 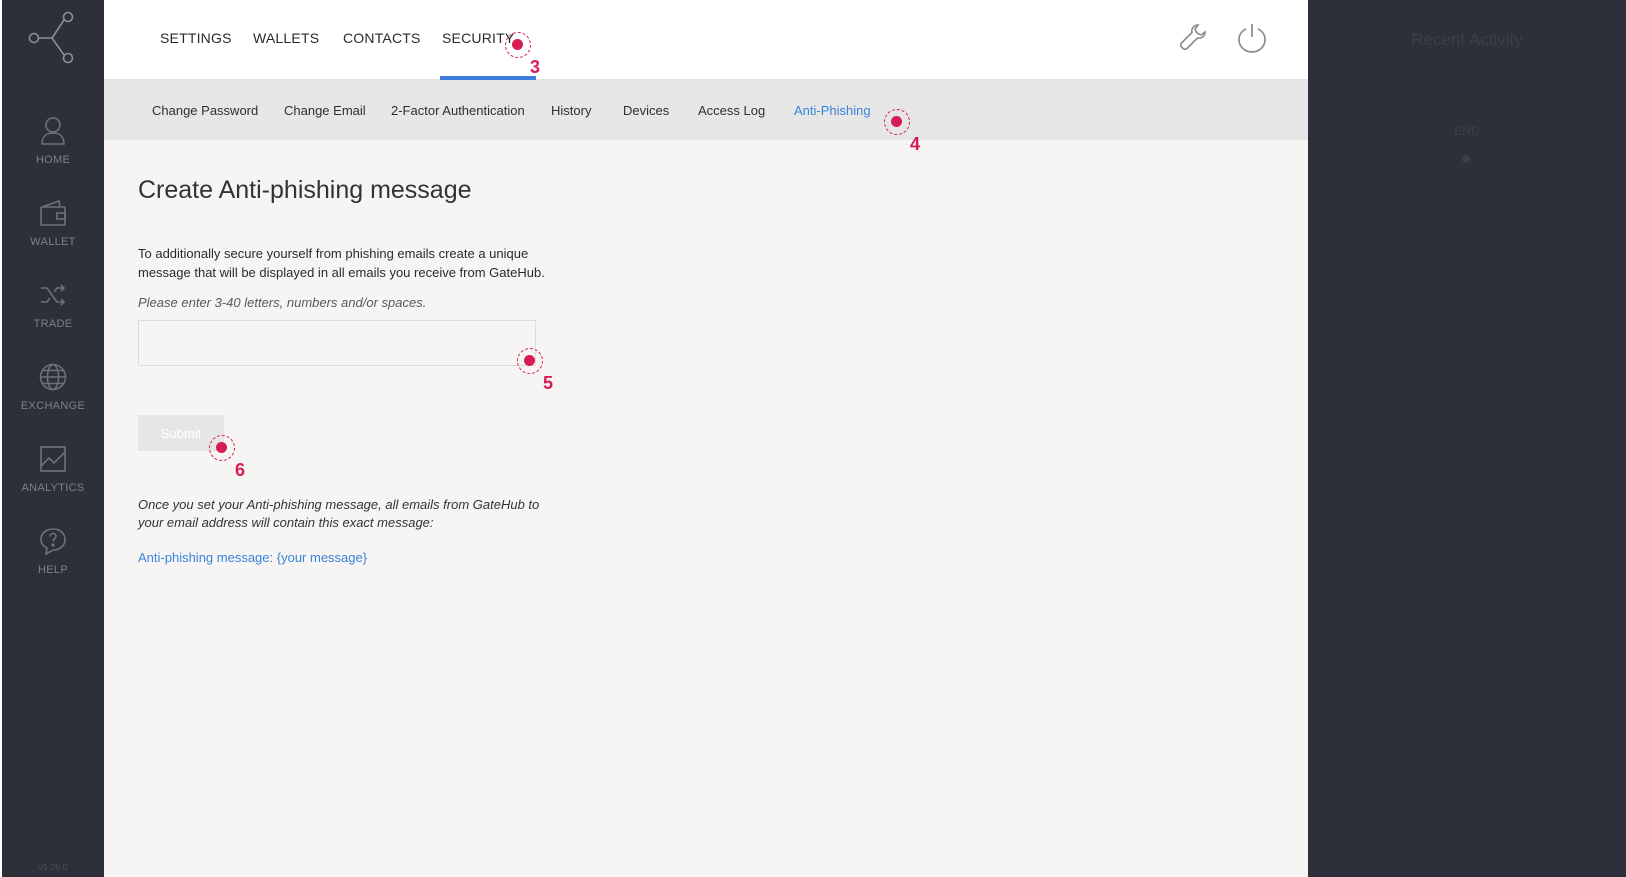 I want to click on sidebar-item-label: ANALYTICS, so click(x=53, y=488).